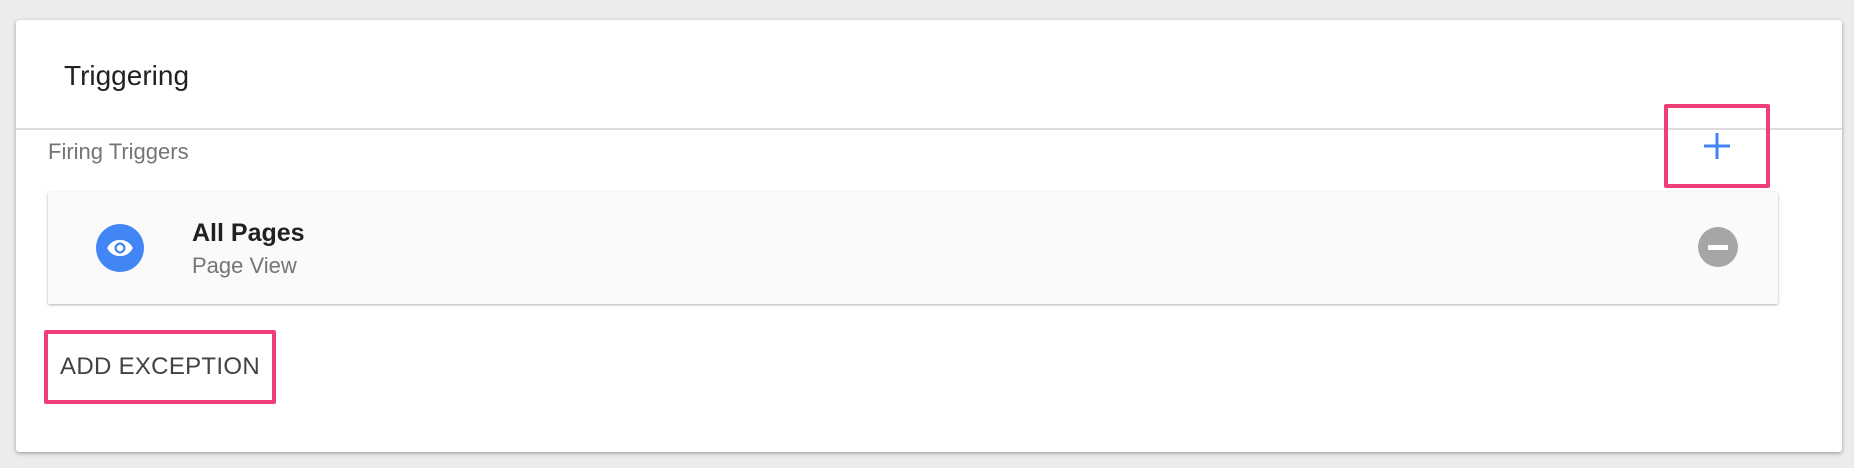 The image size is (1854, 468). I want to click on card-title: Triggering, so click(127, 75).